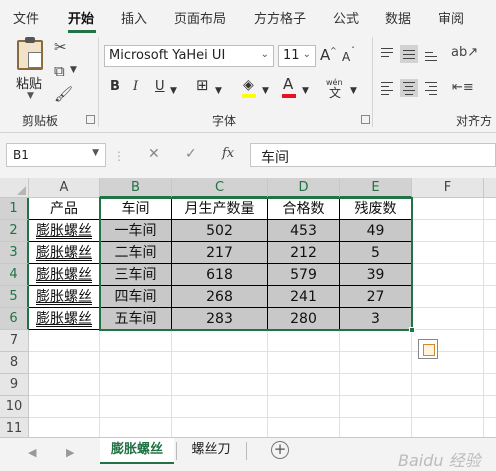 This screenshot has height=471, width=496. Describe the element at coordinates (137, 451) in the screenshot. I see `sheet-tab-pengzhang-luosi: 膨胀螺丝` at that location.